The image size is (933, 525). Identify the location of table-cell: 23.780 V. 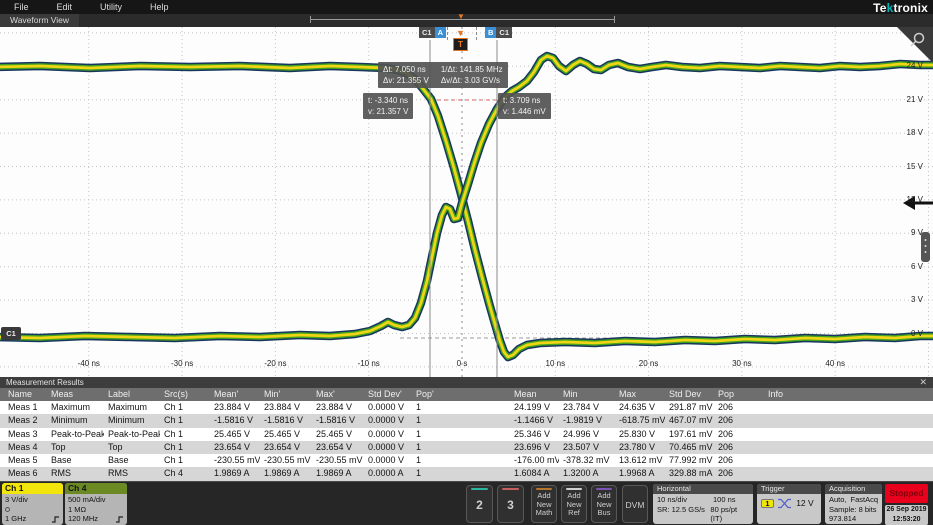
(637, 446).